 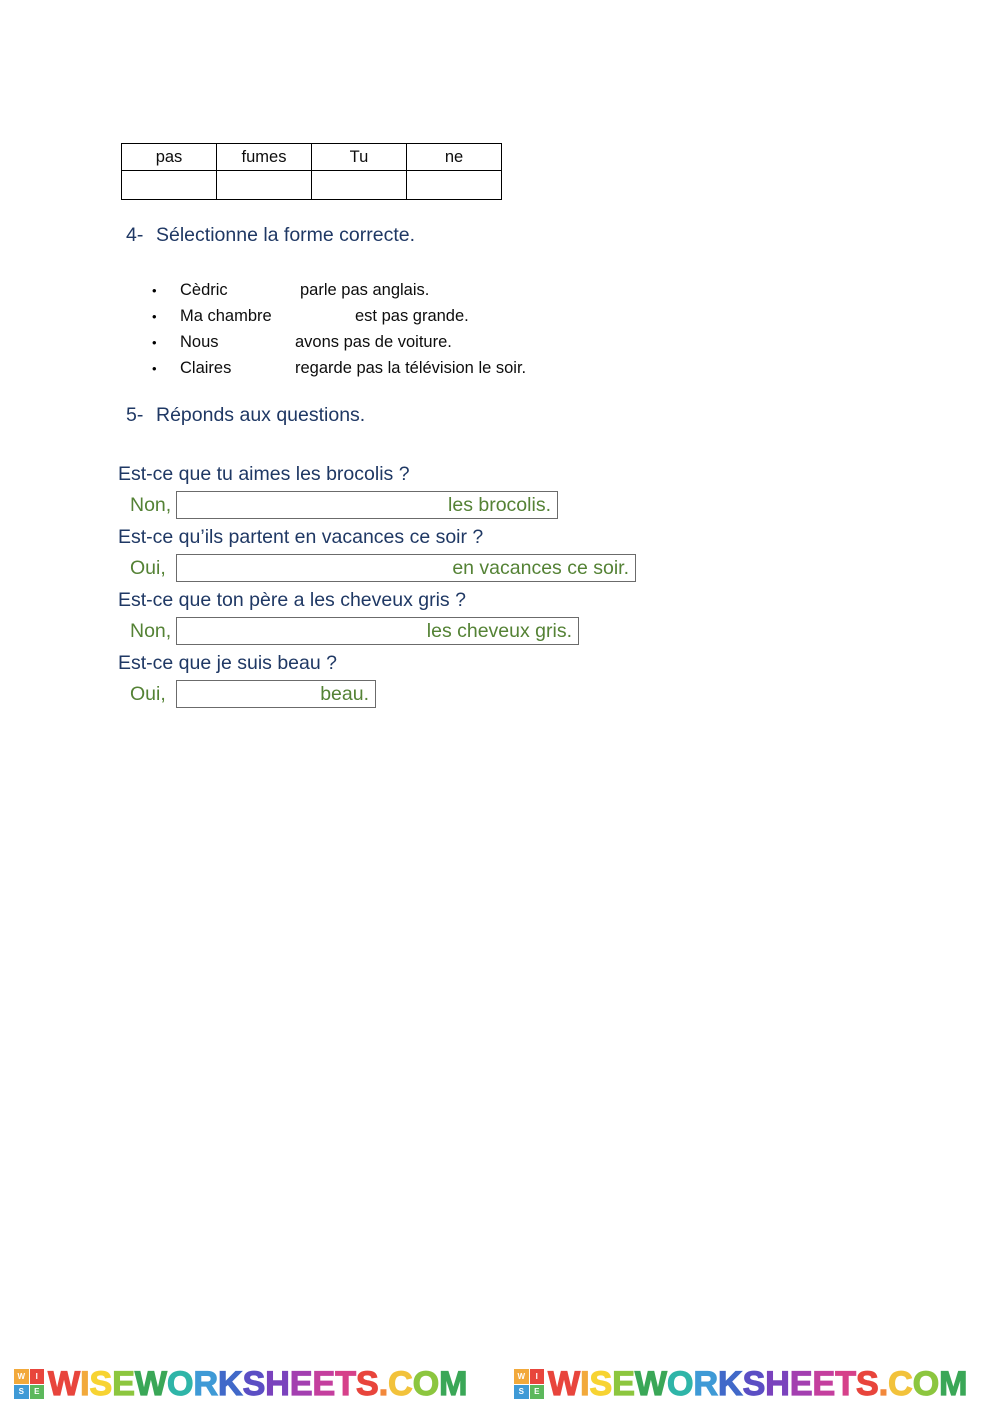 I want to click on table-cell-word: ne, so click(x=454, y=157).